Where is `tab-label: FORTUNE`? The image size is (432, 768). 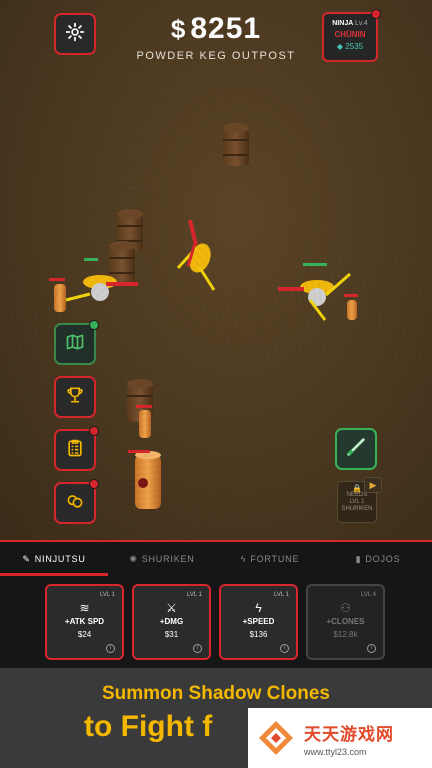
tab-label: FORTUNE is located at coordinates (275, 559).